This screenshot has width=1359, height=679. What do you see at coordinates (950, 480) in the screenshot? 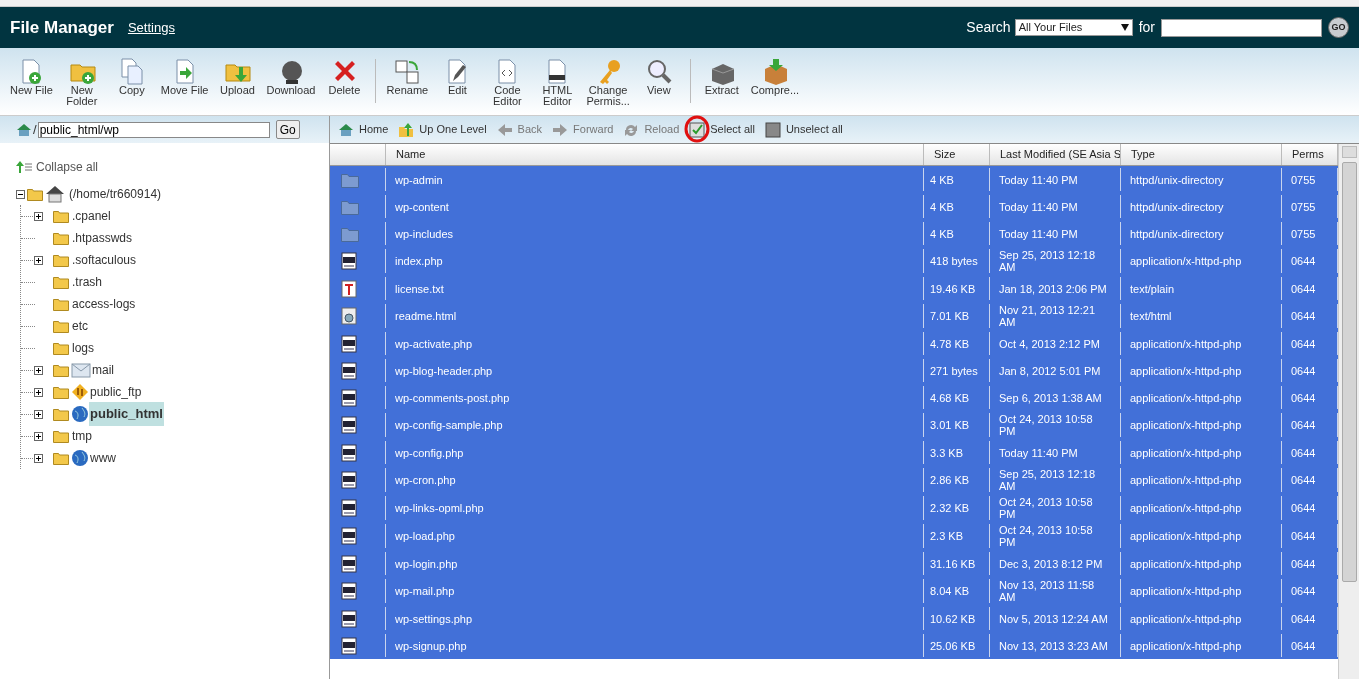
I see `table-cell: 2.86 KB` at bounding box center [950, 480].